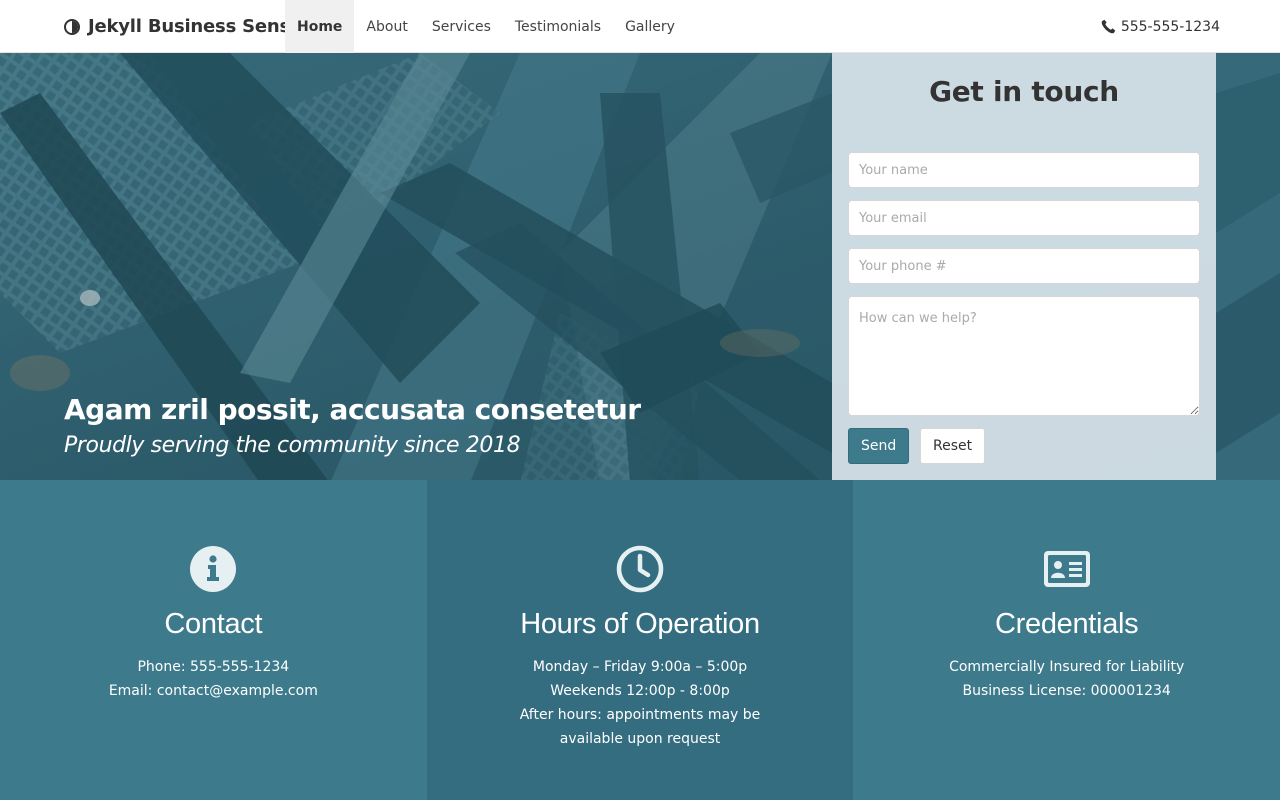  I want to click on brand-link: Jekyll Business Sense, so click(183, 26).